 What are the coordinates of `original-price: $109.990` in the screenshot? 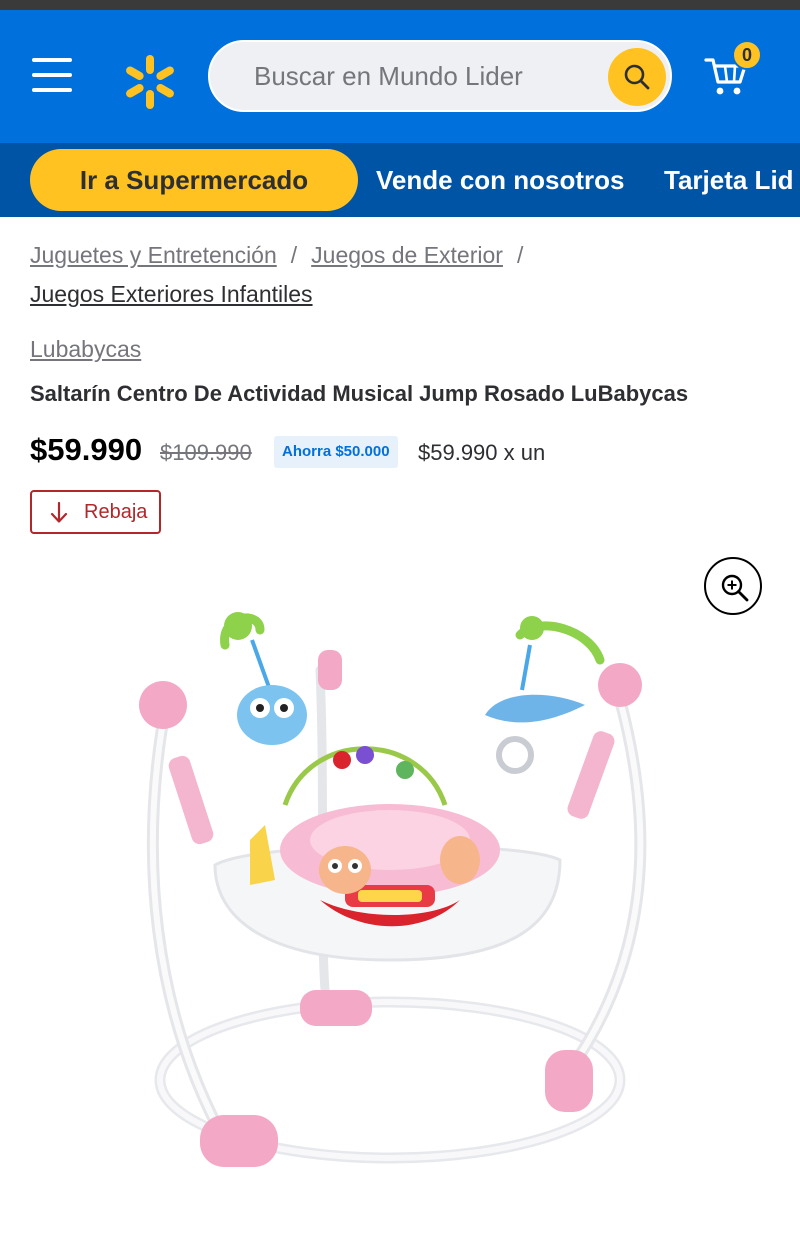 It's located at (206, 452).